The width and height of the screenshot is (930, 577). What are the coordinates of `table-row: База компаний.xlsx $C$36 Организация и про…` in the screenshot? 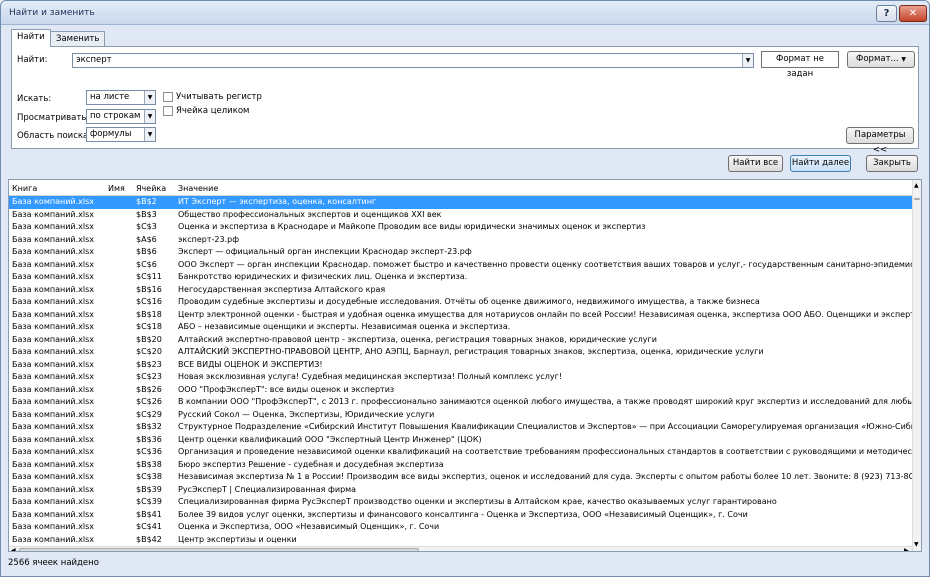 It's located at (460, 452).